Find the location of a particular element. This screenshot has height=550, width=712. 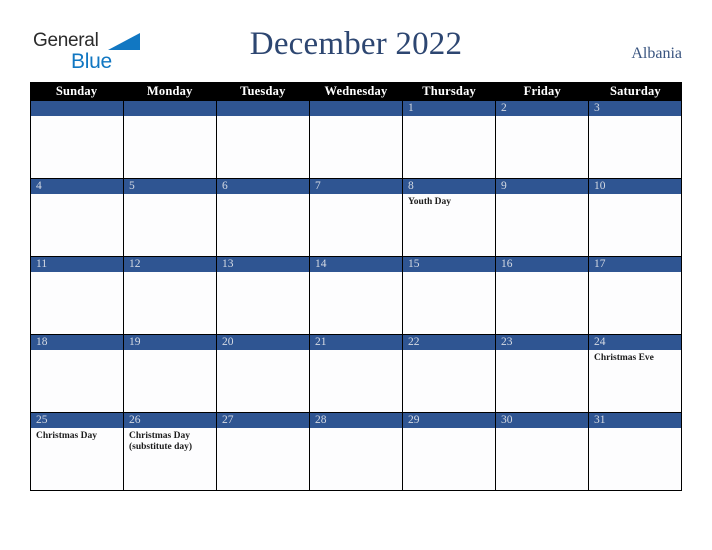

day-number: 16 is located at coordinates (542, 264).